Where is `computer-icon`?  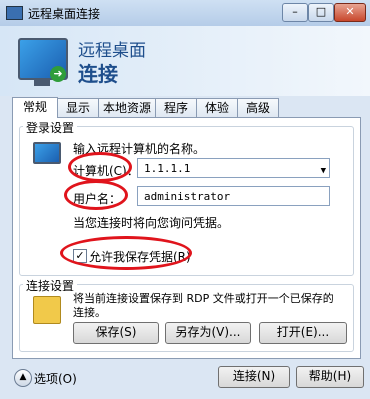 computer-icon is located at coordinates (47, 153).